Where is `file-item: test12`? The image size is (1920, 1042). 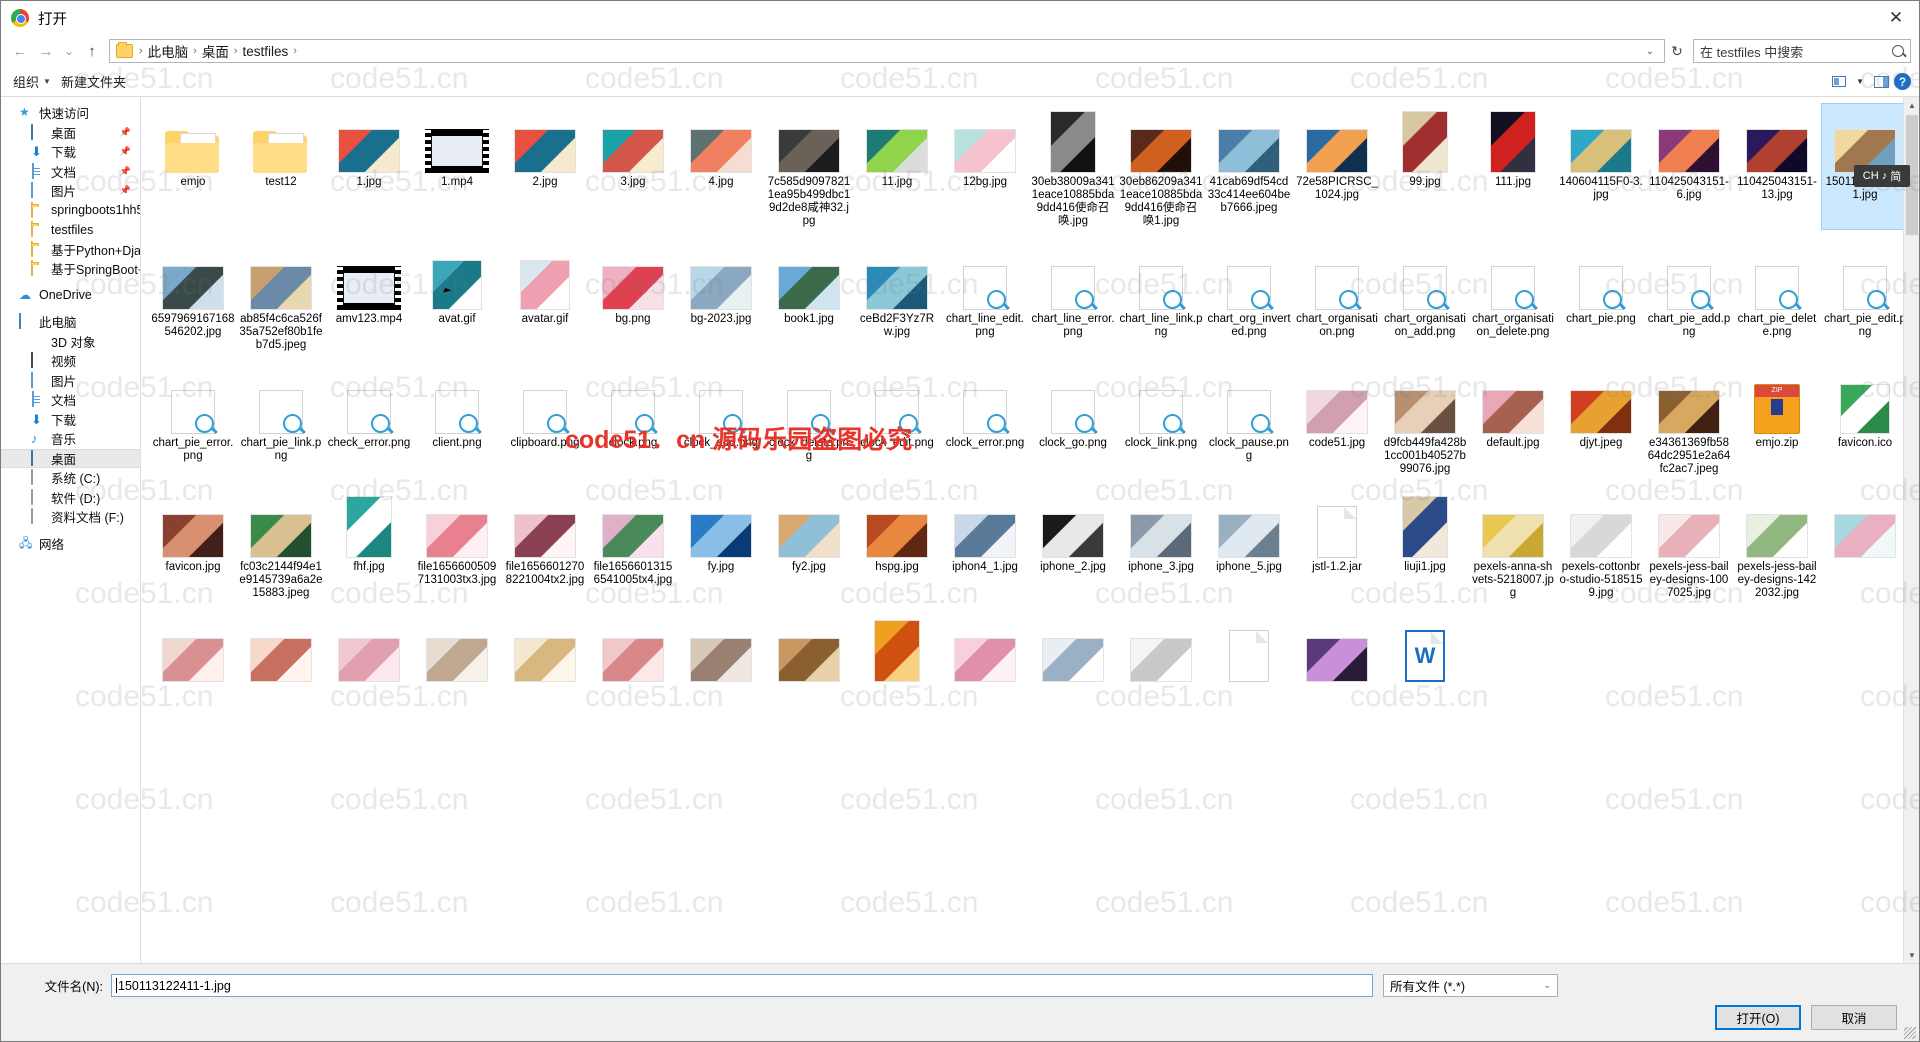 file-item: test12 is located at coordinates (281, 166).